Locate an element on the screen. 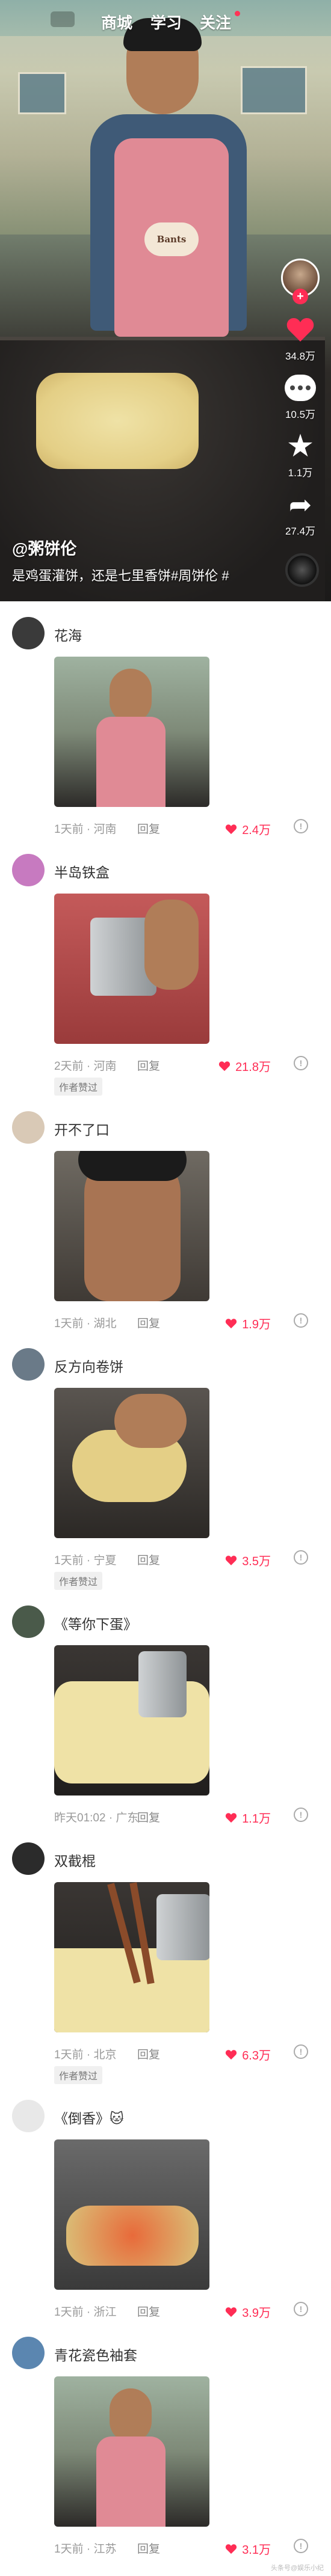 The height and width of the screenshot is (2576, 331). search-icon is located at coordinates (63, 19).